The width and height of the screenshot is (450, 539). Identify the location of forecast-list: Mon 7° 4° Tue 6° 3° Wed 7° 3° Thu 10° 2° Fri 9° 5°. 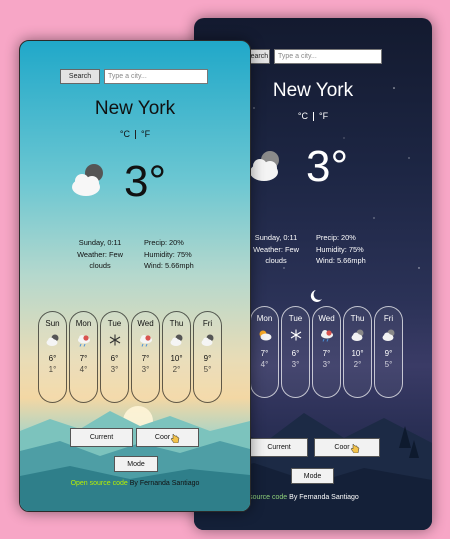
(326, 352).